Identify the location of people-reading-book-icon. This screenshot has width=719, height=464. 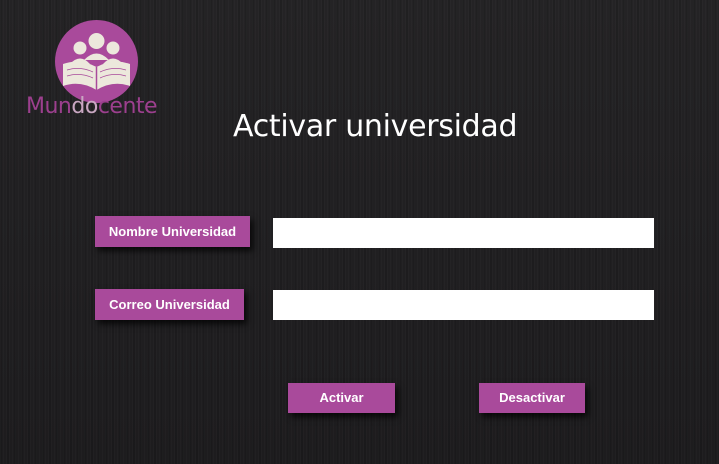
(96, 61).